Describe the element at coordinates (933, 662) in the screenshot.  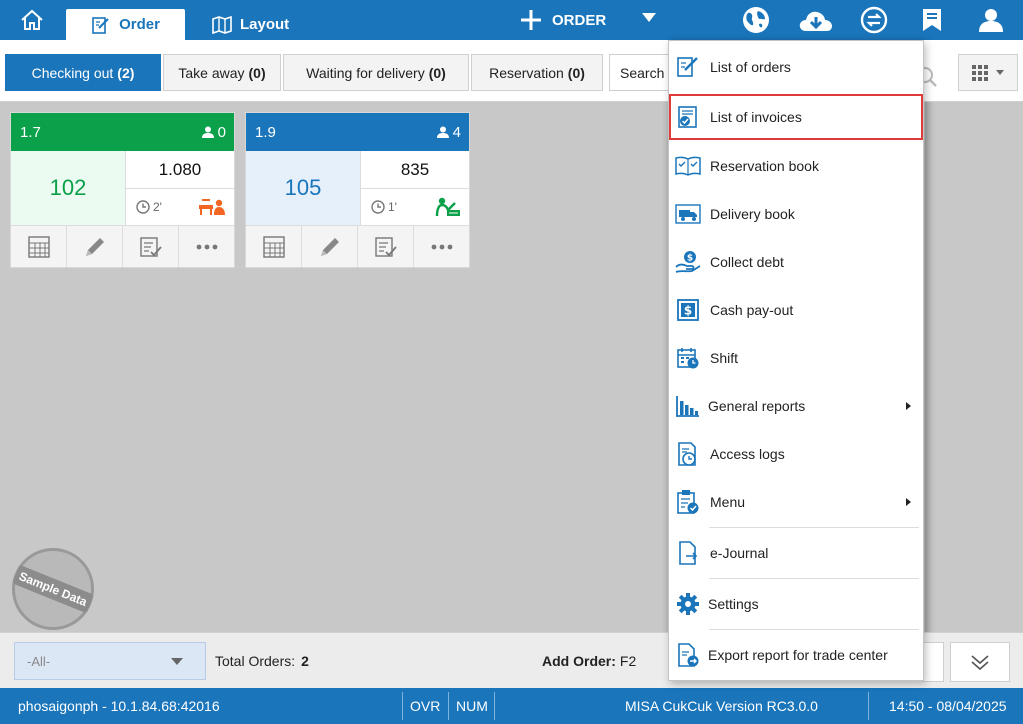
I see `bottom-action-button` at that location.